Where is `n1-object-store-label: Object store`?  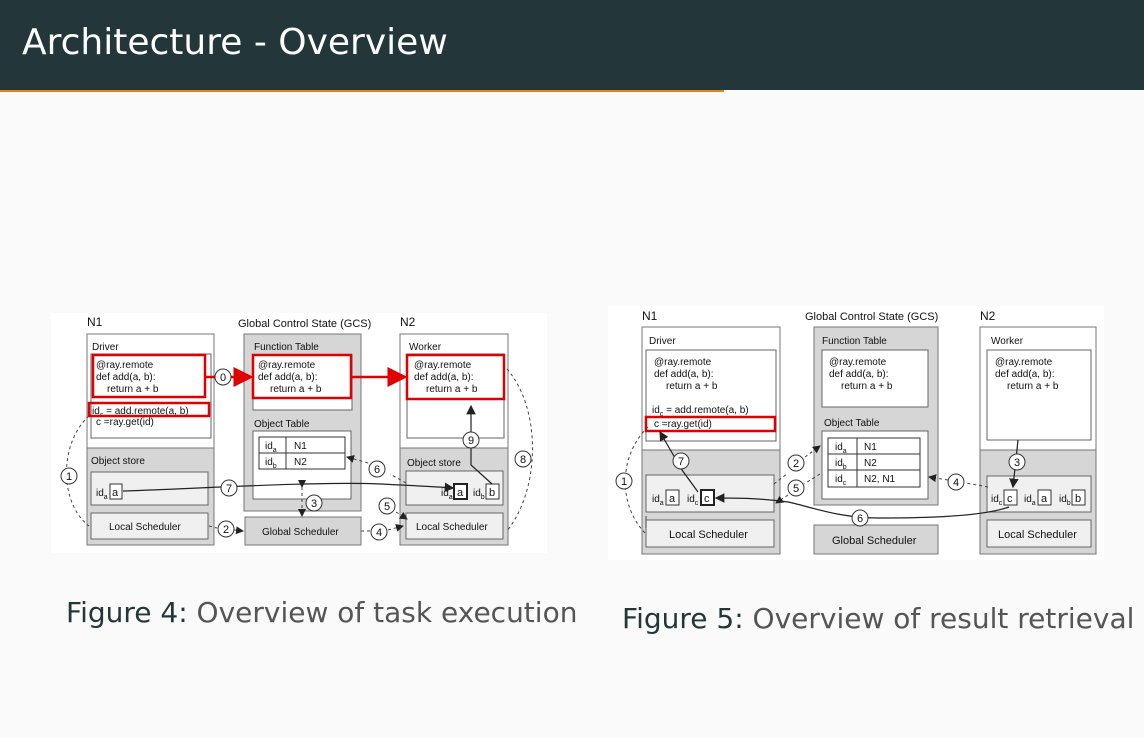 n1-object-store-label: Object store is located at coordinates (118, 461).